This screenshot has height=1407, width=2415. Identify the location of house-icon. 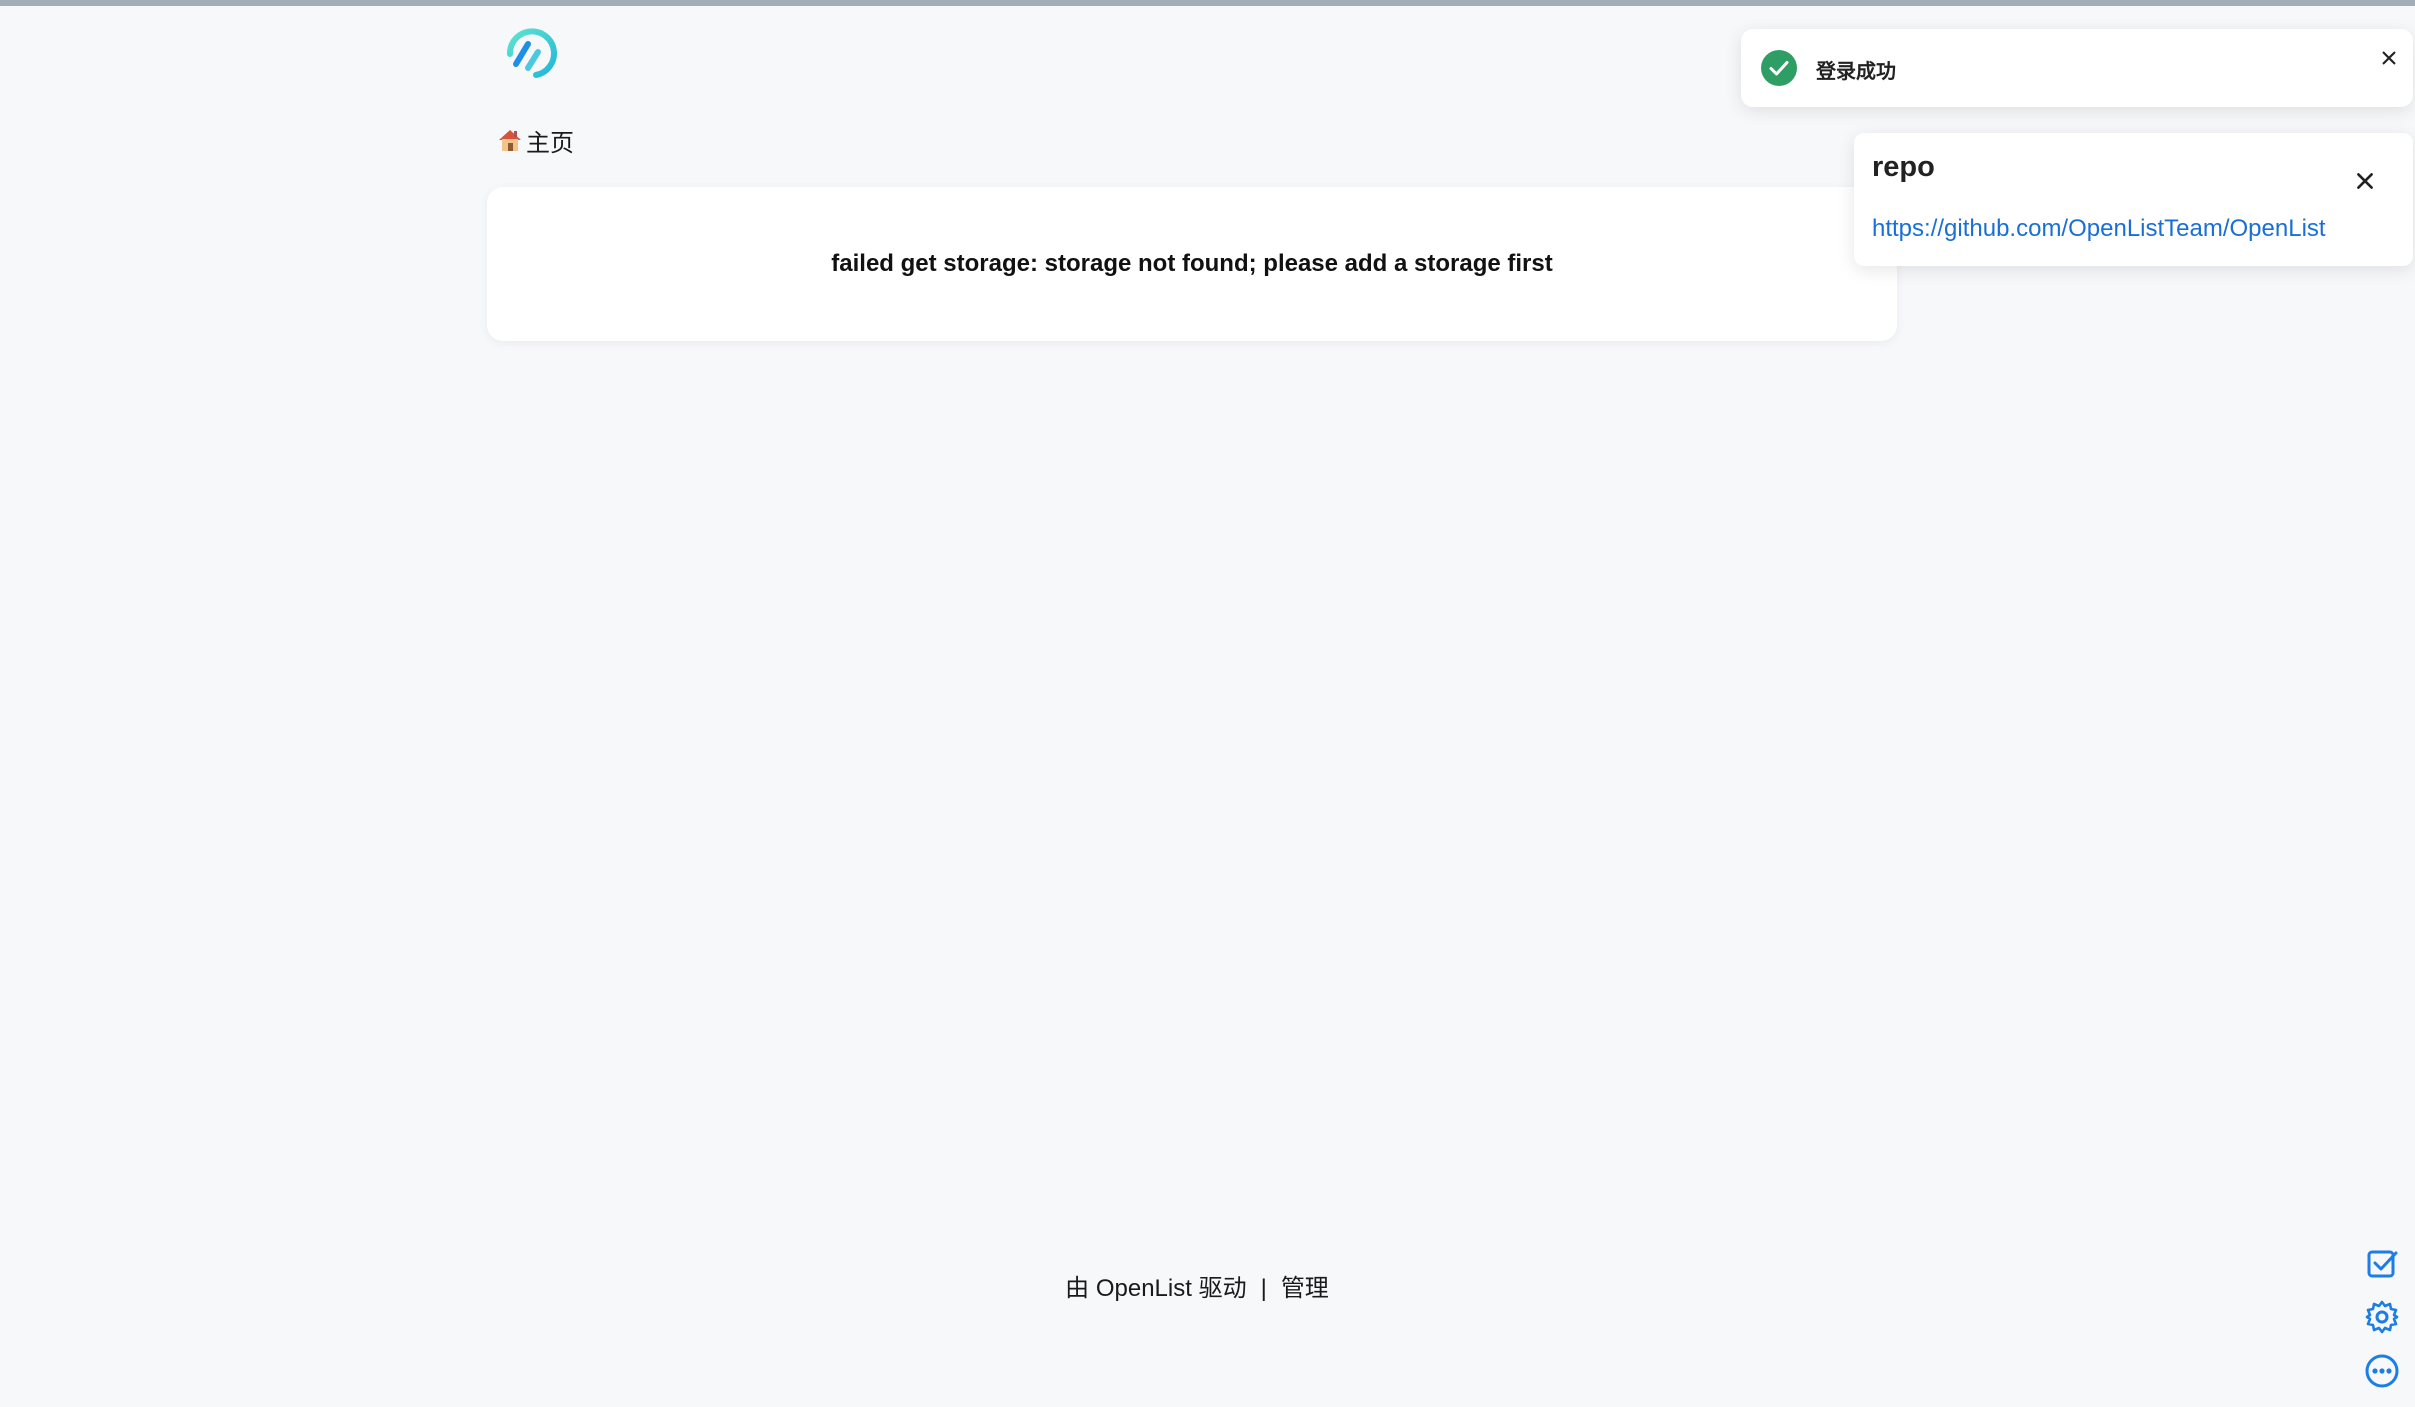
(510, 140).